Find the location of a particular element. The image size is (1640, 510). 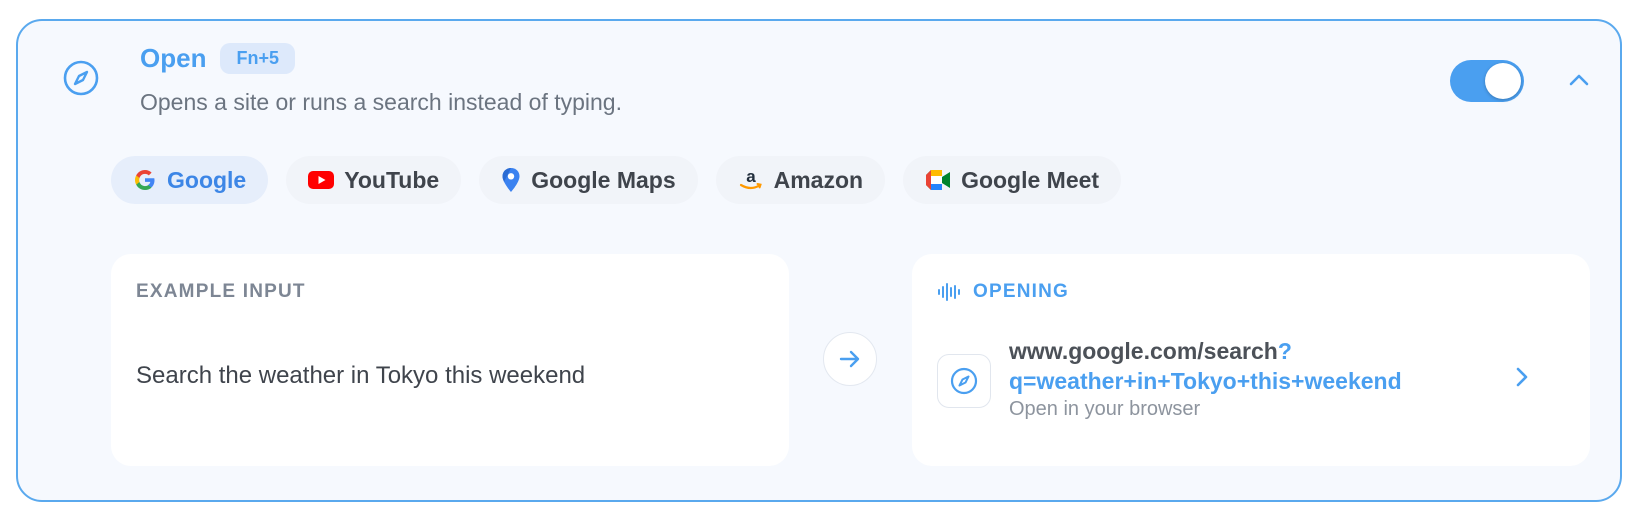

service-chip-youtube: YouTube is located at coordinates (374, 180).